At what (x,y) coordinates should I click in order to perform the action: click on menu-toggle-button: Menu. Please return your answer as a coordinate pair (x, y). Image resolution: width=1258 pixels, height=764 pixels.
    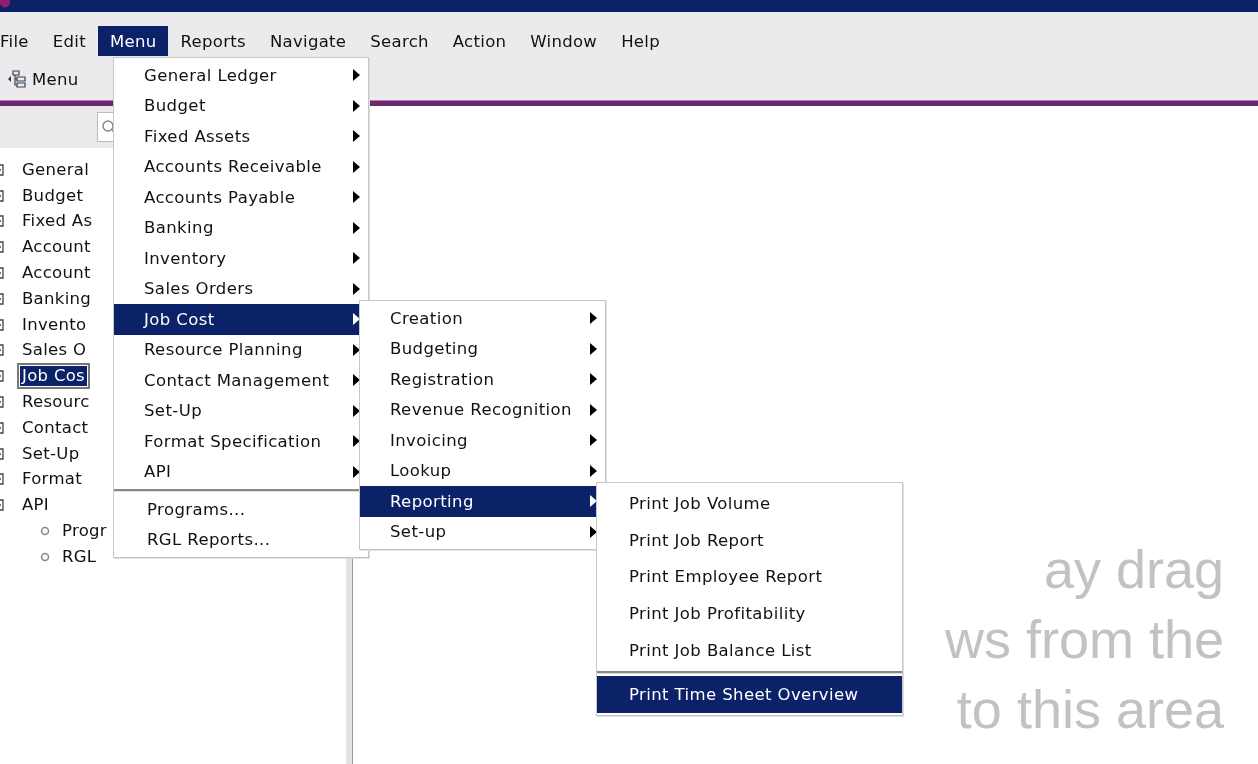
    Looking at the image, I should click on (43, 79).